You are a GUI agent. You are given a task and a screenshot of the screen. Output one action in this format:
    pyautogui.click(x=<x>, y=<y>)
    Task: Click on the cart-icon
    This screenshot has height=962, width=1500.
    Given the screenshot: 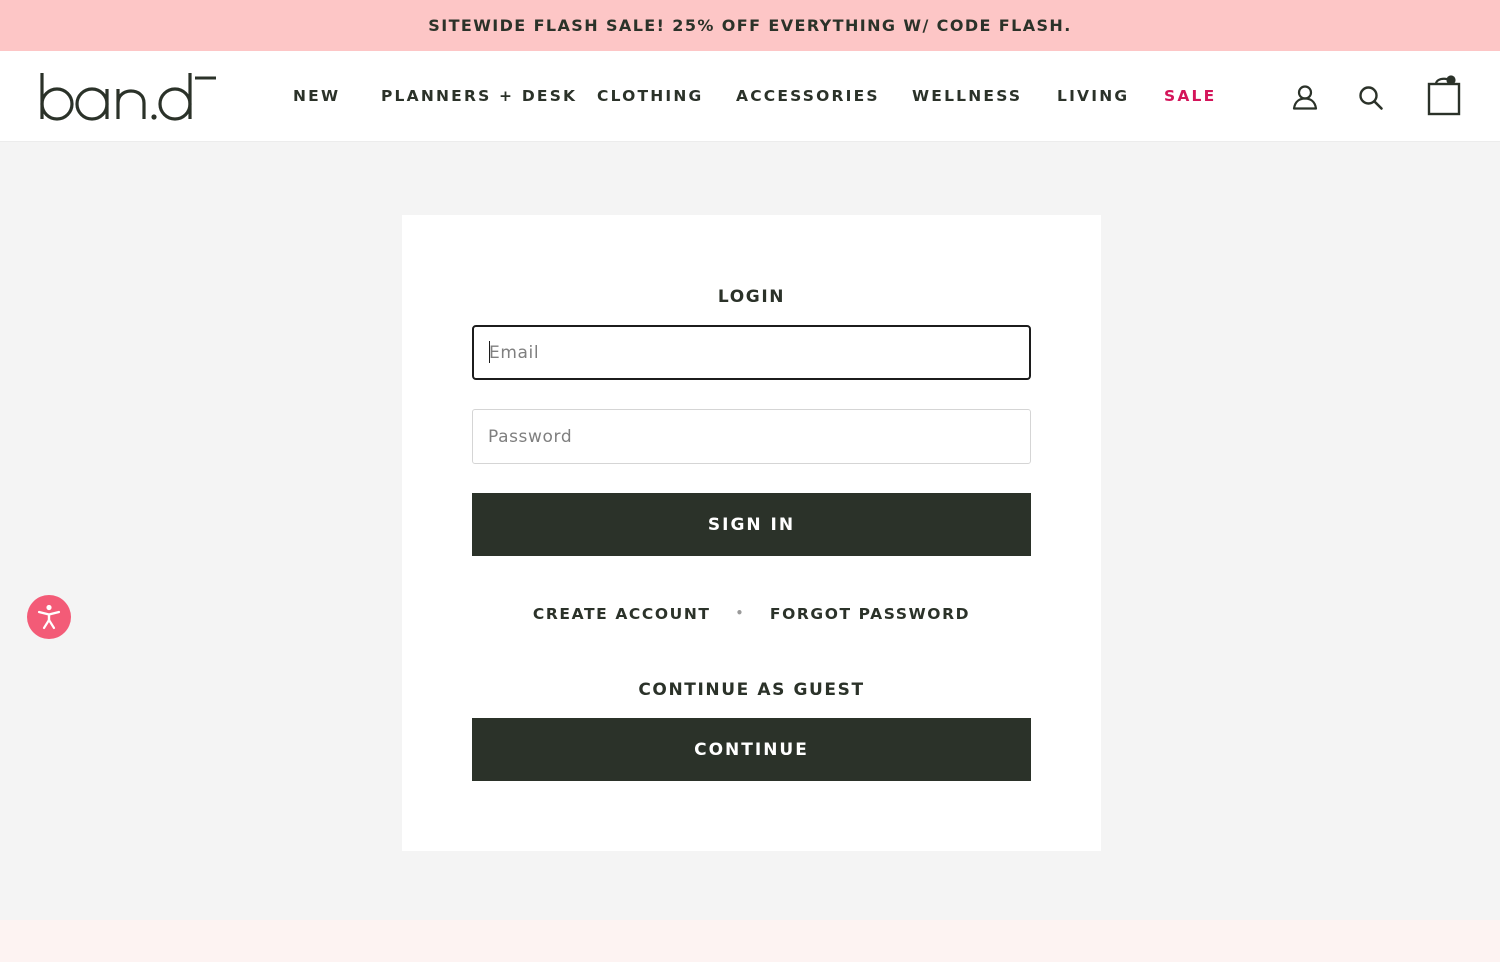 What is the action you would take?
    pyautogui.click(x=1445, y=95)
    